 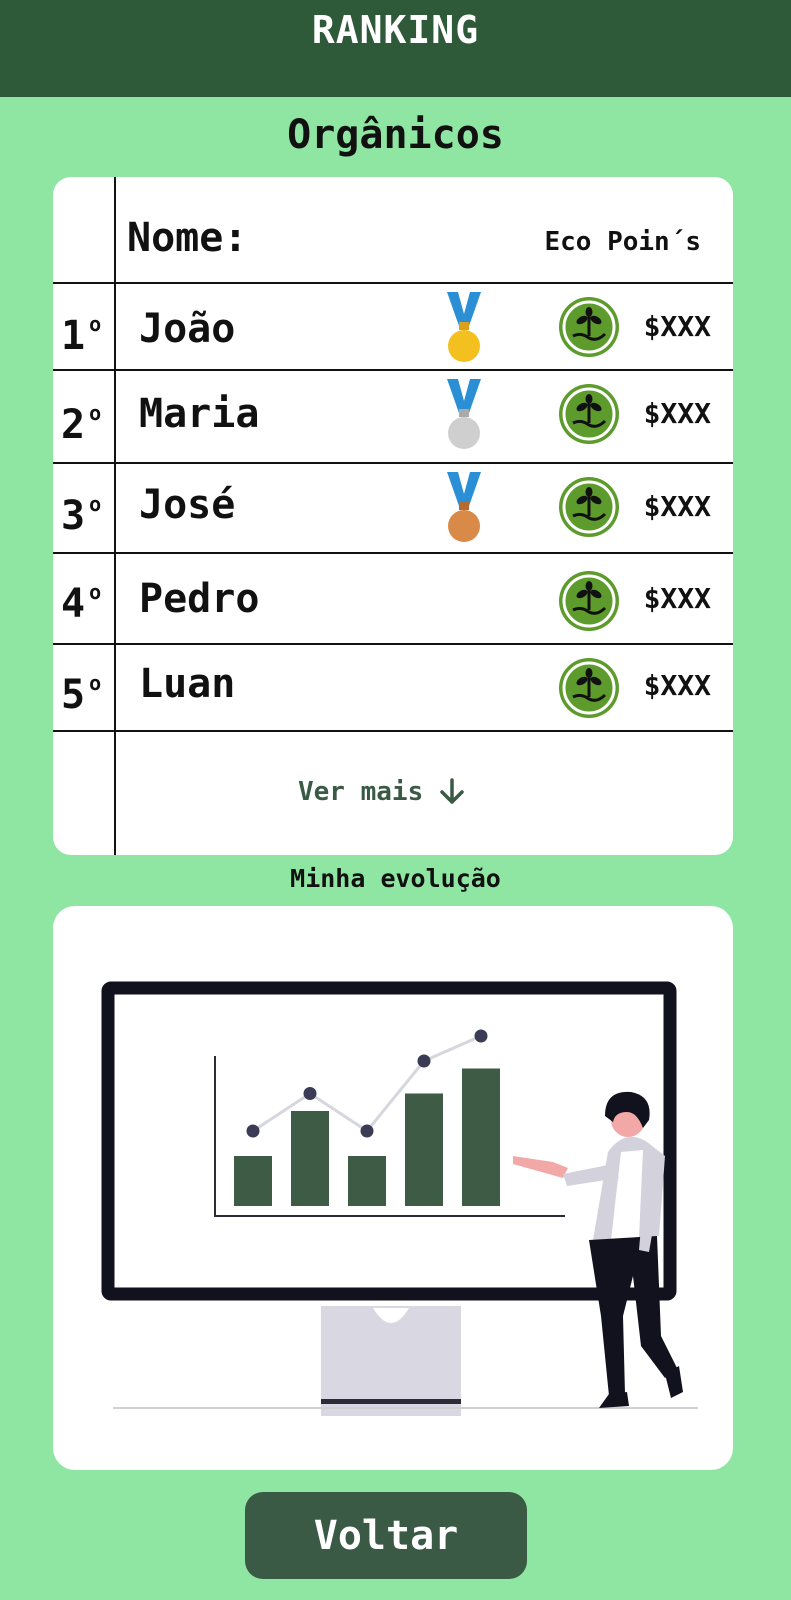 What do you see at coordinates (393, 508) in the screenshot?
I see `ranking-row: 3o José $XXX` at bounding box center [393, 508].